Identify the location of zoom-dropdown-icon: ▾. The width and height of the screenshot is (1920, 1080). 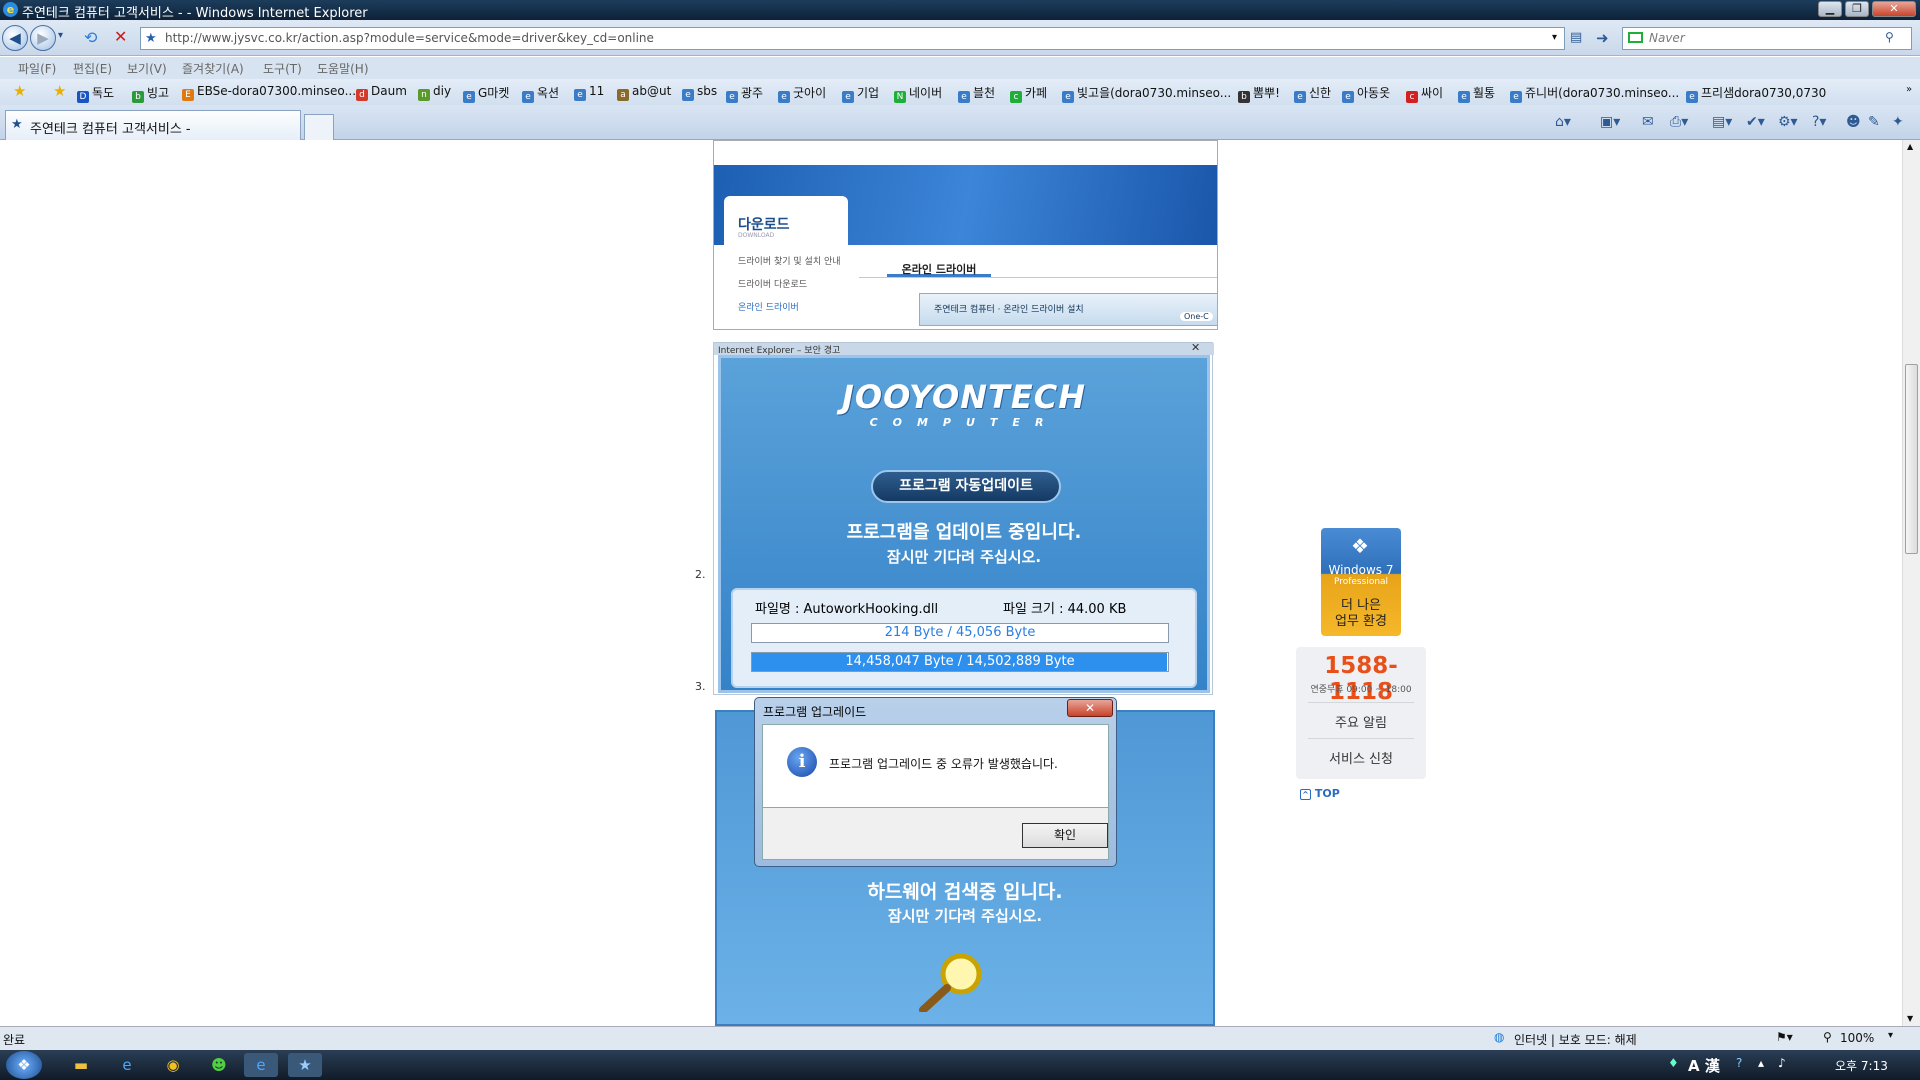
(1890, 1035).